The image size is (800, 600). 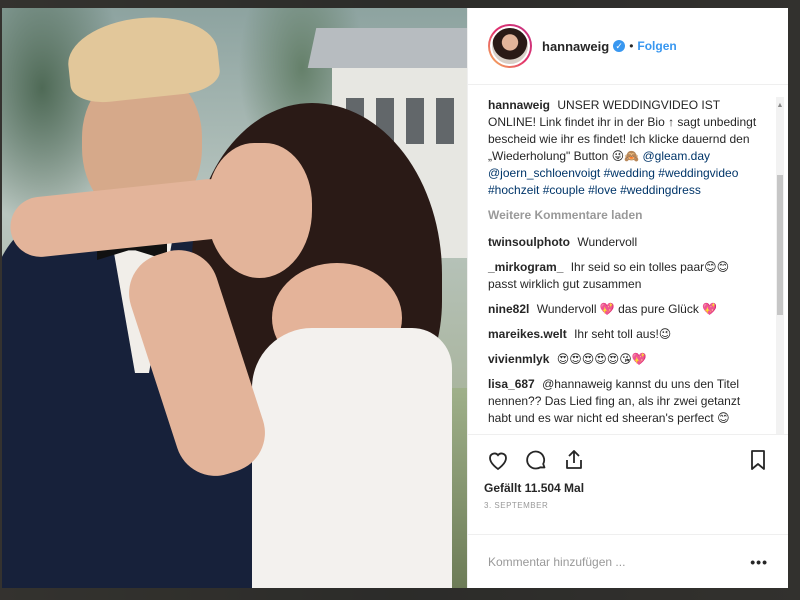 What do you see at coordinates (619, 561) in the screenshot?
I see `comment-input` at bounding box center [619, 561].